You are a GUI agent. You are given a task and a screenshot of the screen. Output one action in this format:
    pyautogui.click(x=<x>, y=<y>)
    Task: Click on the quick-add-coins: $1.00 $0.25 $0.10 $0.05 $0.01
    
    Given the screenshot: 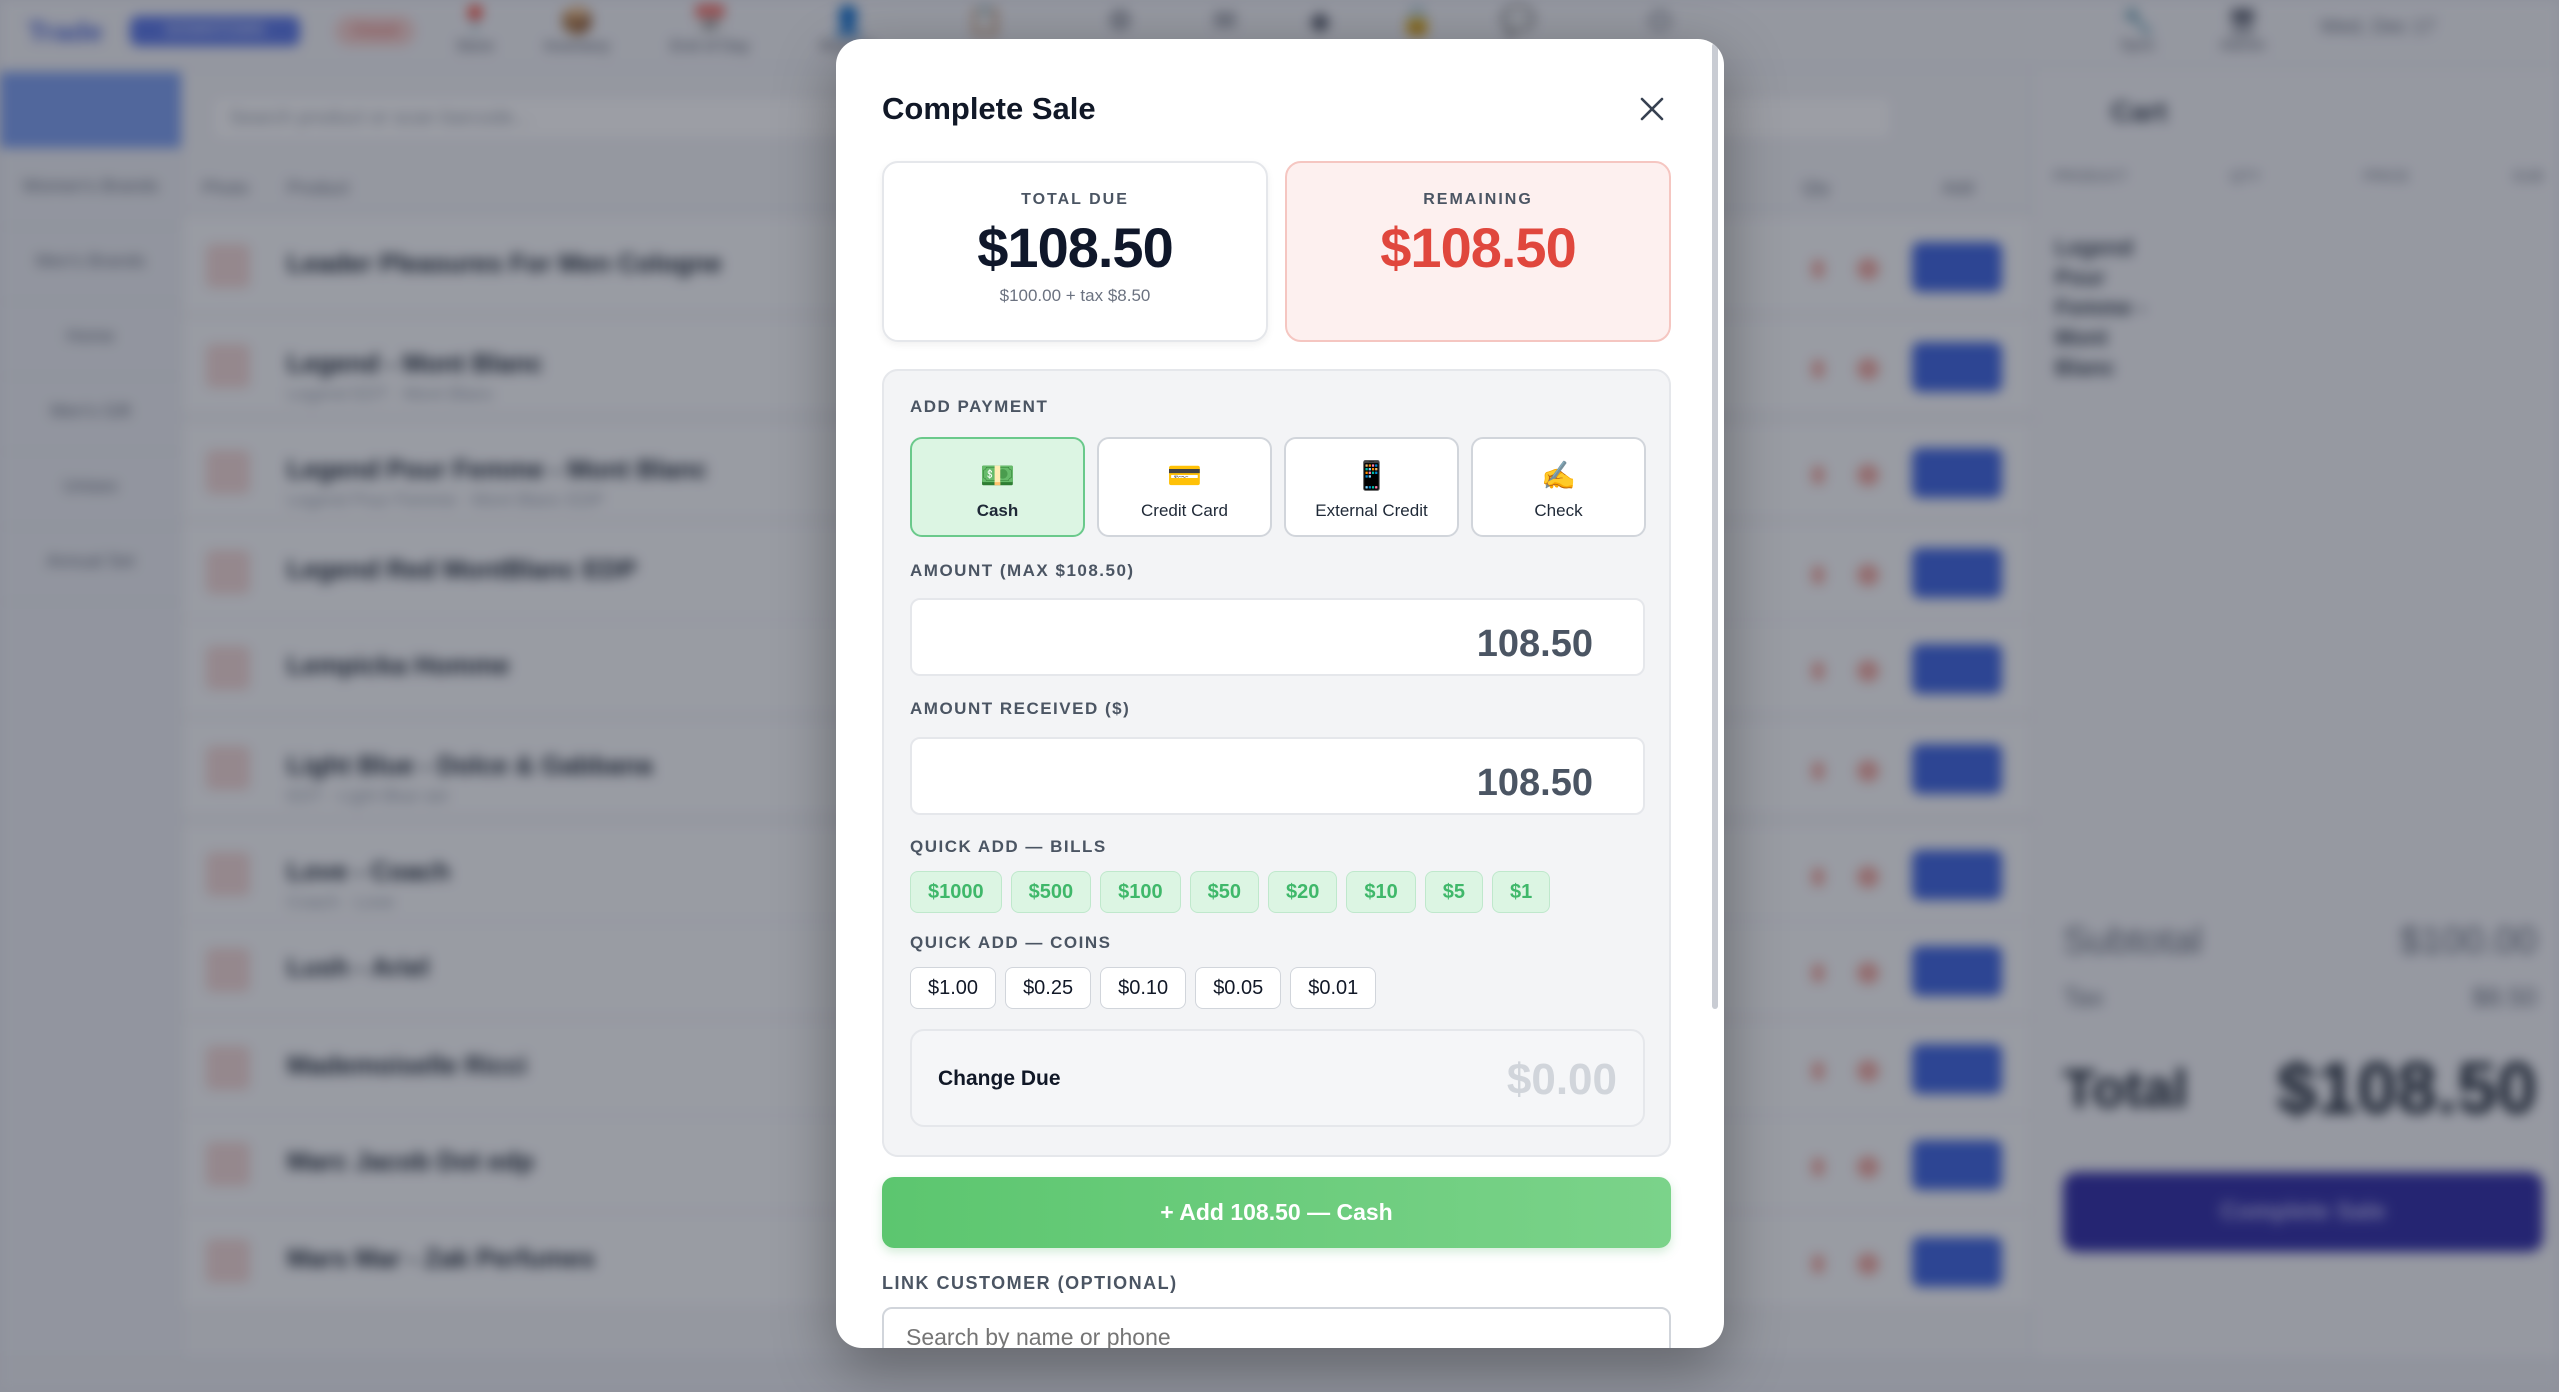 What is the action you would take?
    pyautogui.click(x=1143, y=988)
    